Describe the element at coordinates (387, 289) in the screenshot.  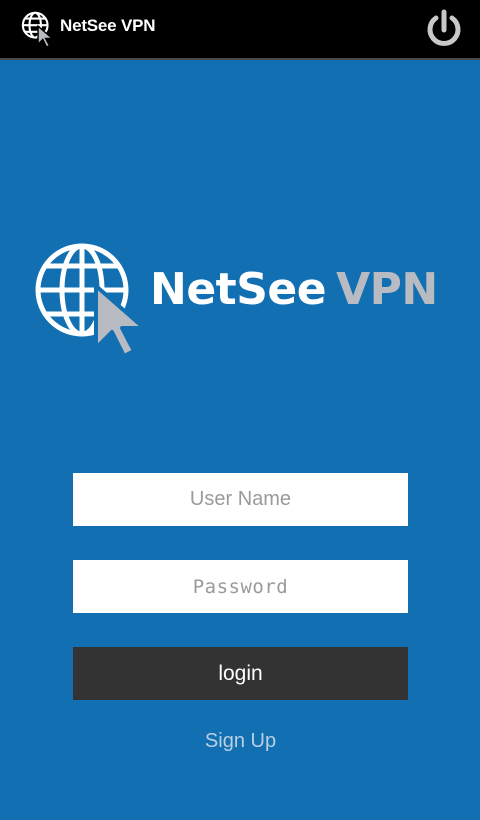
I see `brand-word-secondary: VPN` at that location.